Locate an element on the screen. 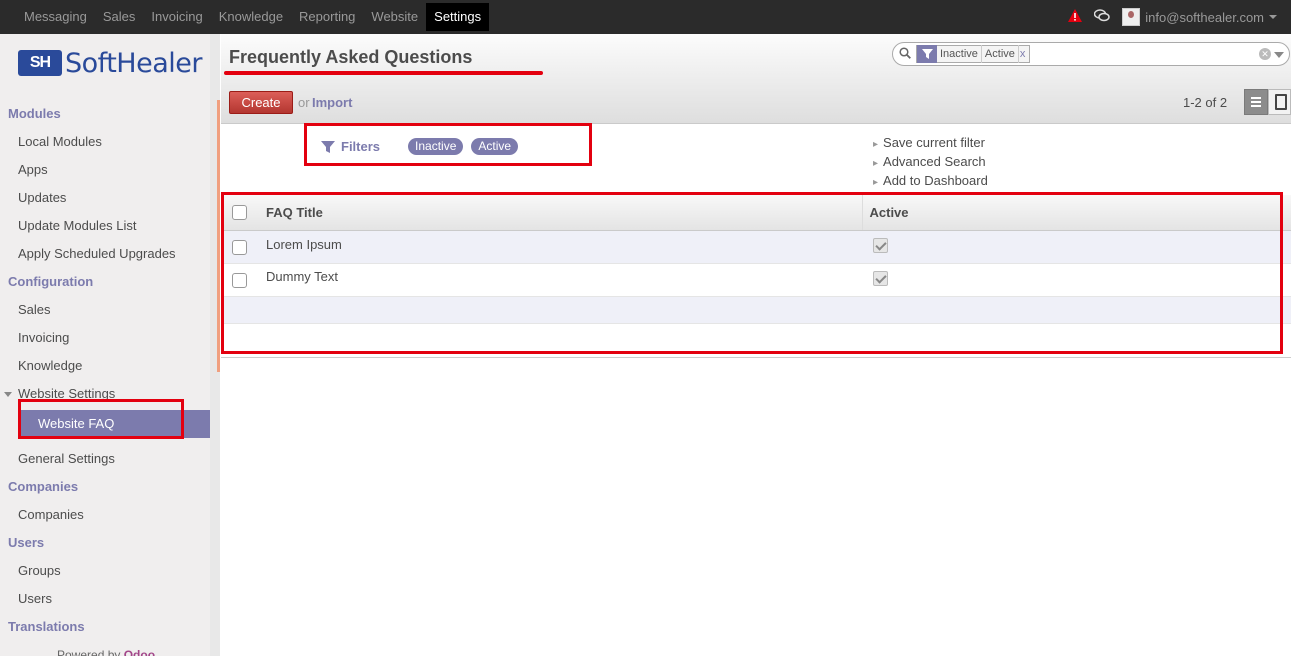 The height and width of the screenshot is (656, 1291). facet-value-inactive: Inactive is located at coordinates (959, 54).